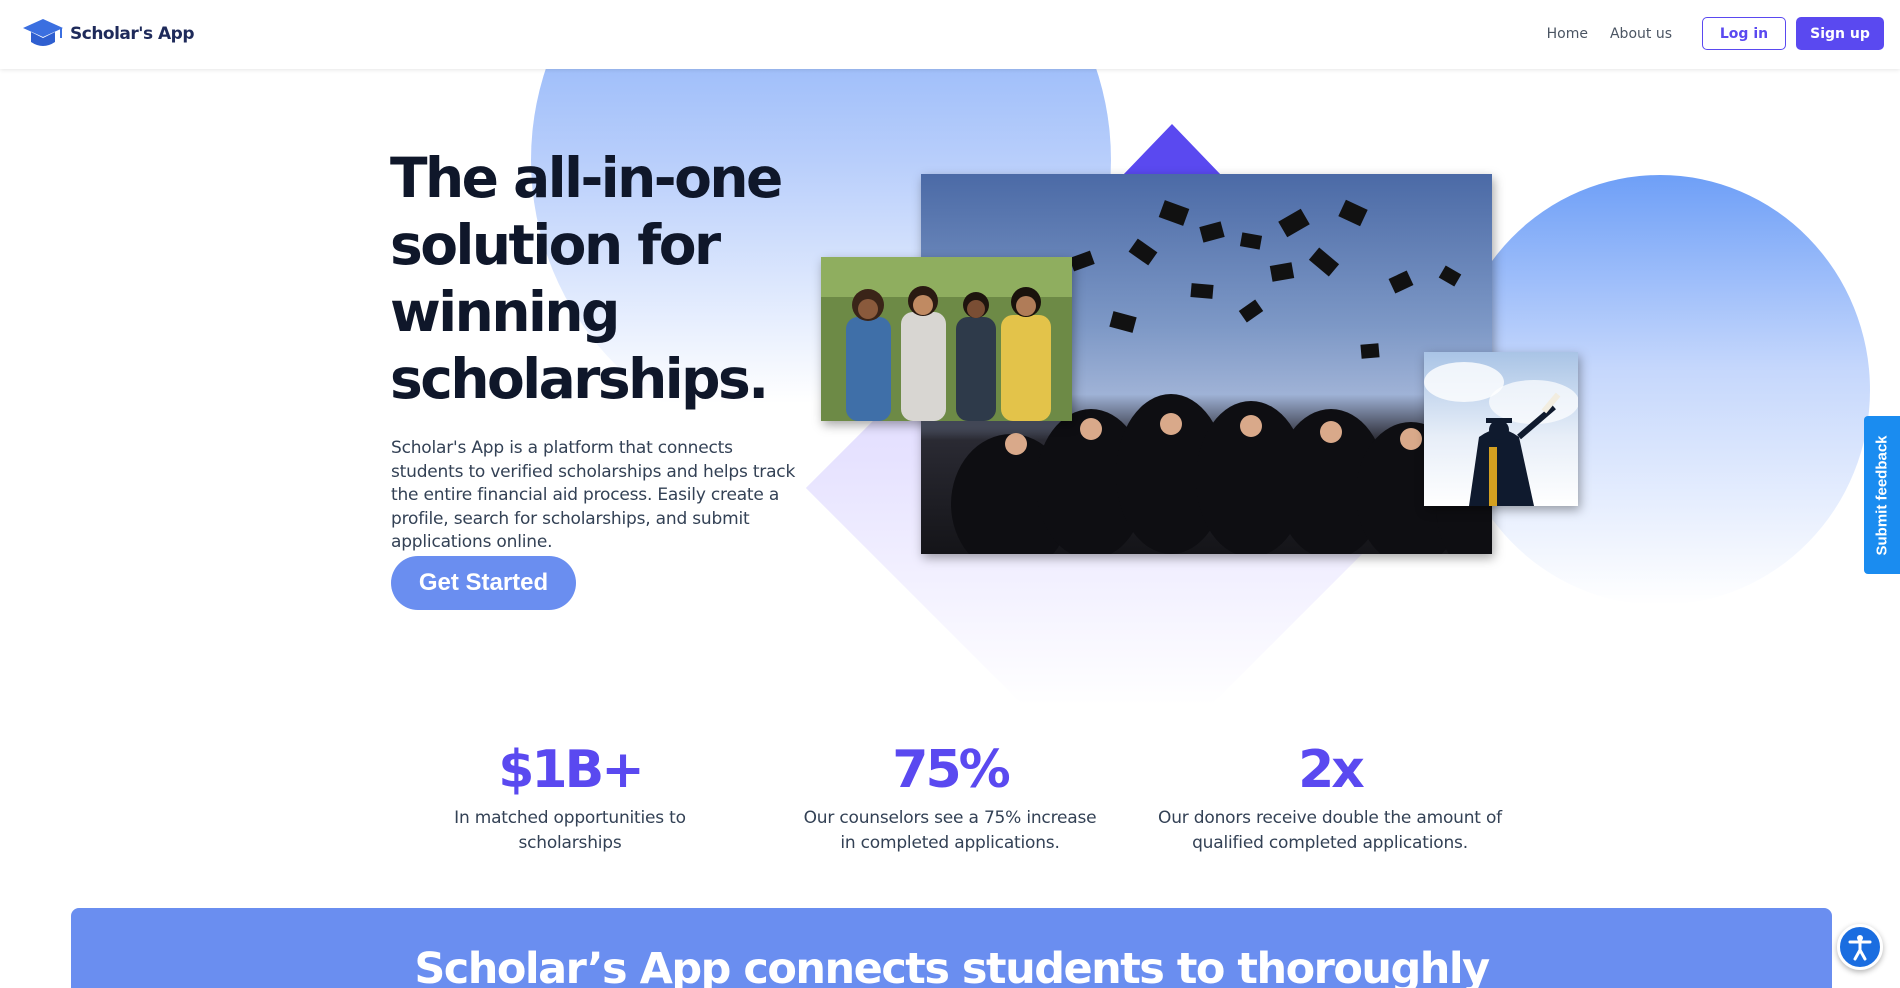 This screenshot has width=1900, height=988. I want to click on graduate-diploma-photo, so click(1501, 429).